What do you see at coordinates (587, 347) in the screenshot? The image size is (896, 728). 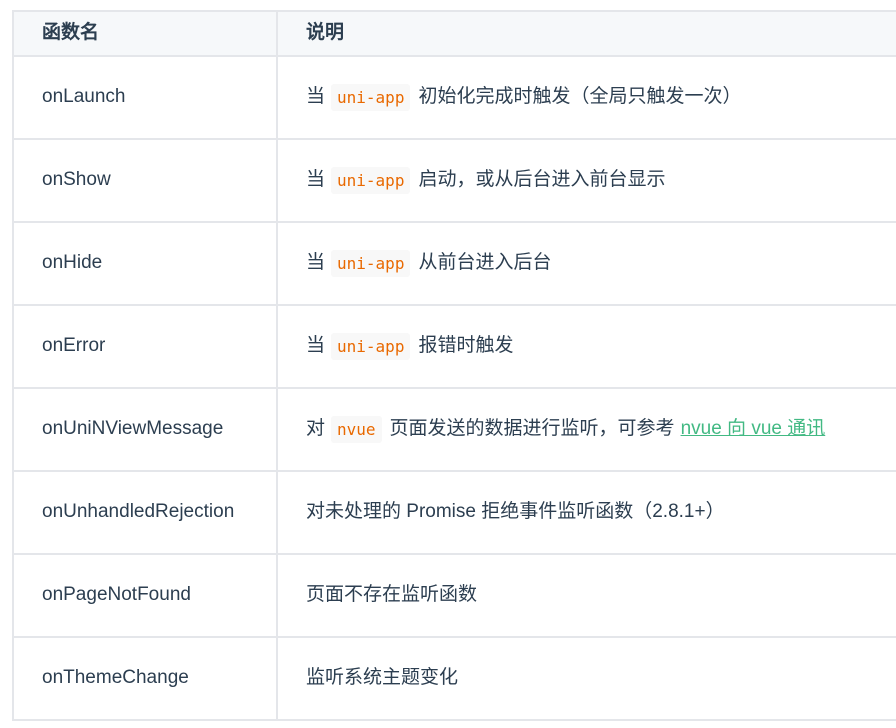 I see `description-cell: 当 uni-app 报错时触发` at bounding box center [587, 347].